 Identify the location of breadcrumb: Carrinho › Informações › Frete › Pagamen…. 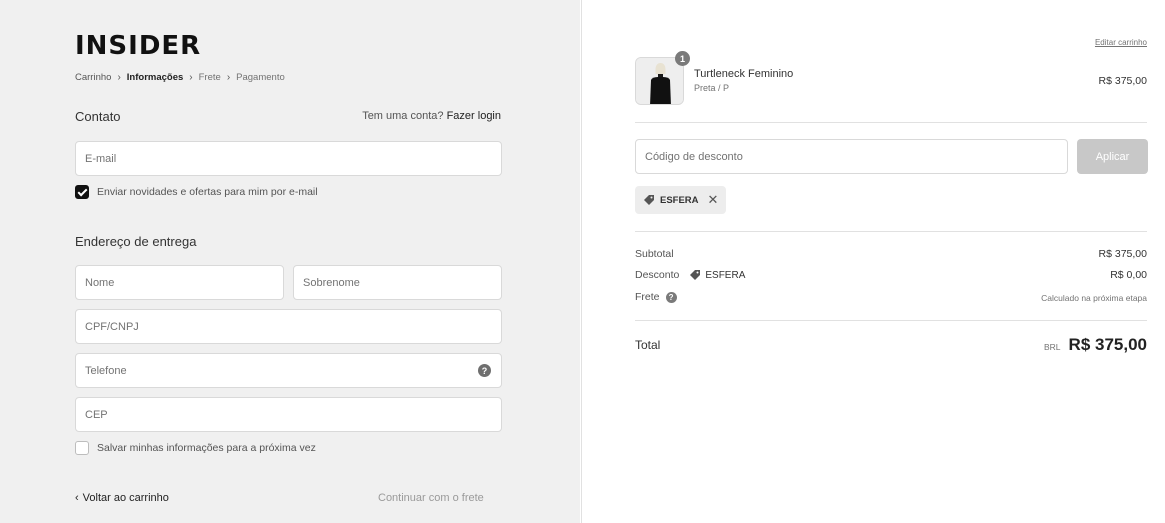
(180, 77).